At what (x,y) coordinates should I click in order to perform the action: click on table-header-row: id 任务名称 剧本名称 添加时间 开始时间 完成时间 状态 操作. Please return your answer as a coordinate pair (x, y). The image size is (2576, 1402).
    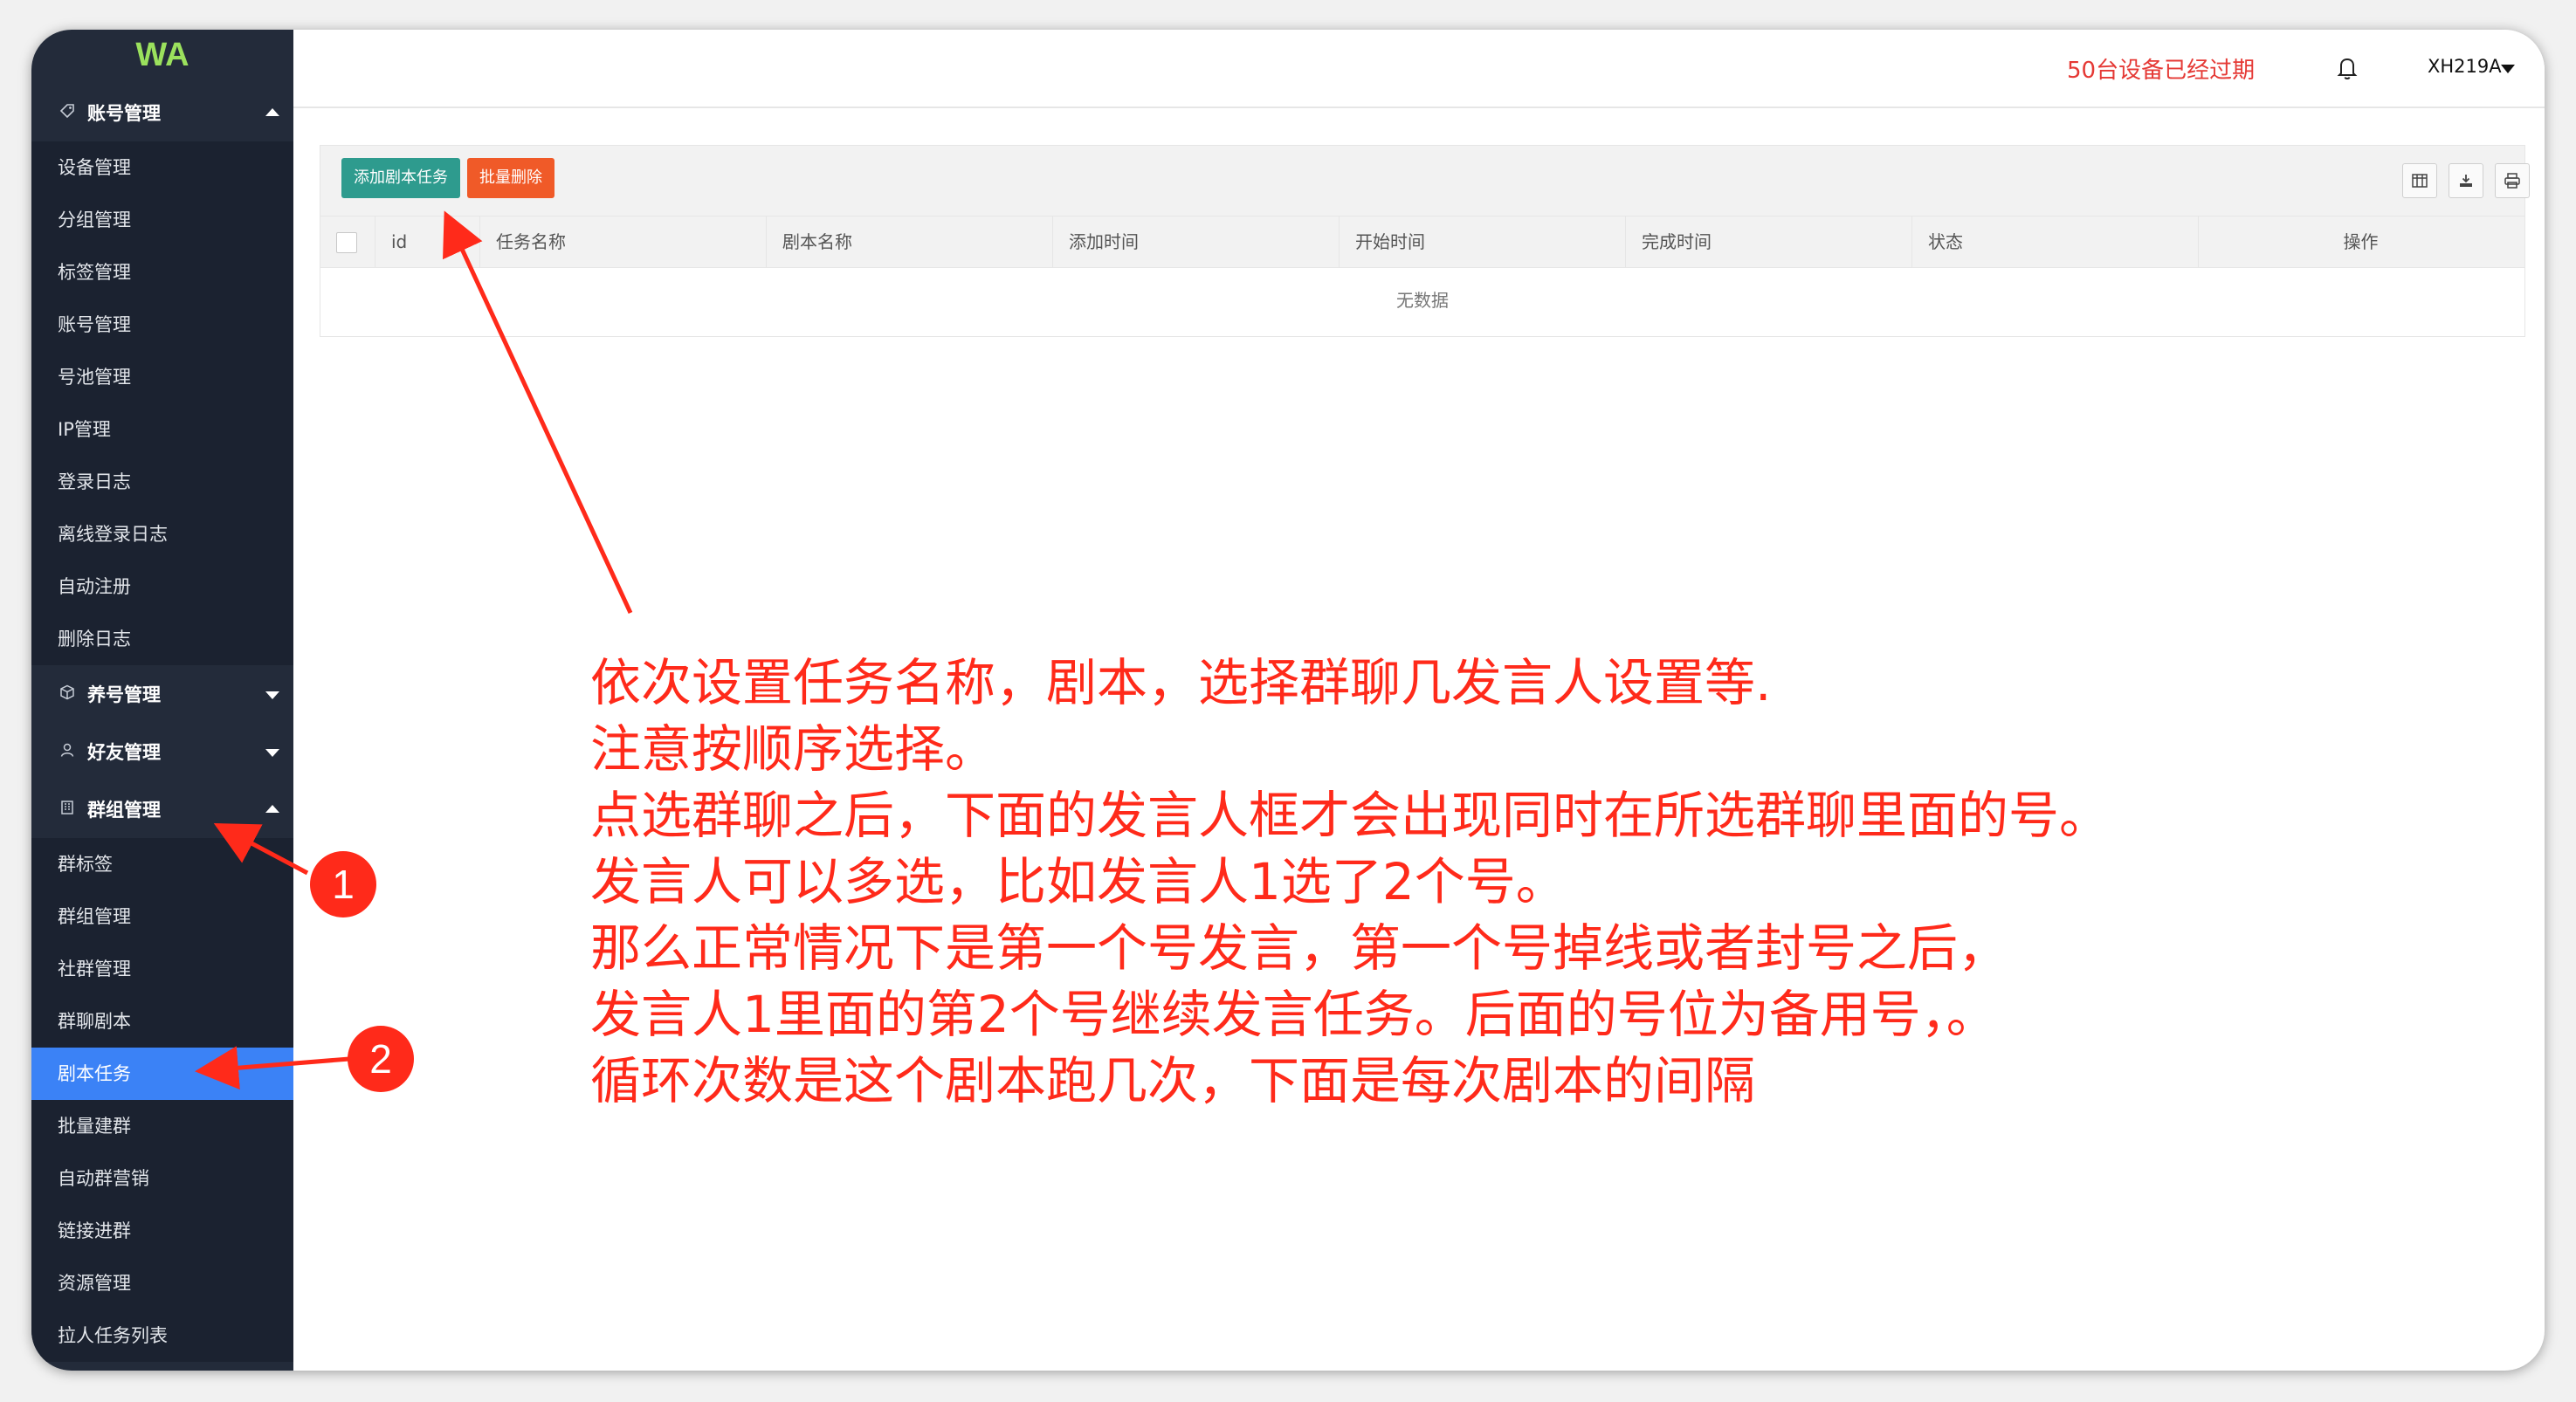
    Looking at the image, I should click on (1422, 242).